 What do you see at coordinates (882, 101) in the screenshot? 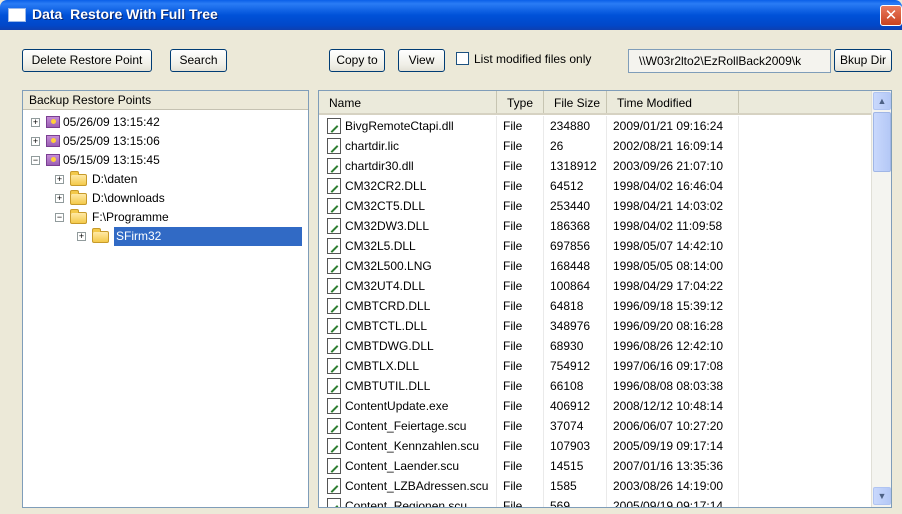
I see `scroll-up-arrow-icon: ▲` at bounding box center [882, 101].